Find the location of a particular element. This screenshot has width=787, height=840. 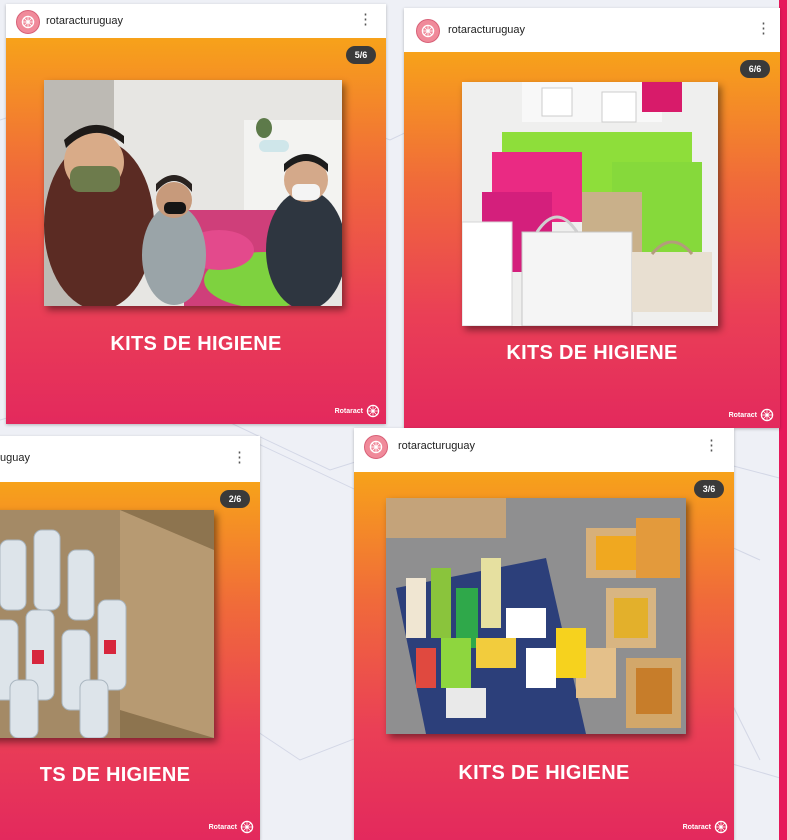

slide-counter: 6/6 is located at coordinates (755, 69).